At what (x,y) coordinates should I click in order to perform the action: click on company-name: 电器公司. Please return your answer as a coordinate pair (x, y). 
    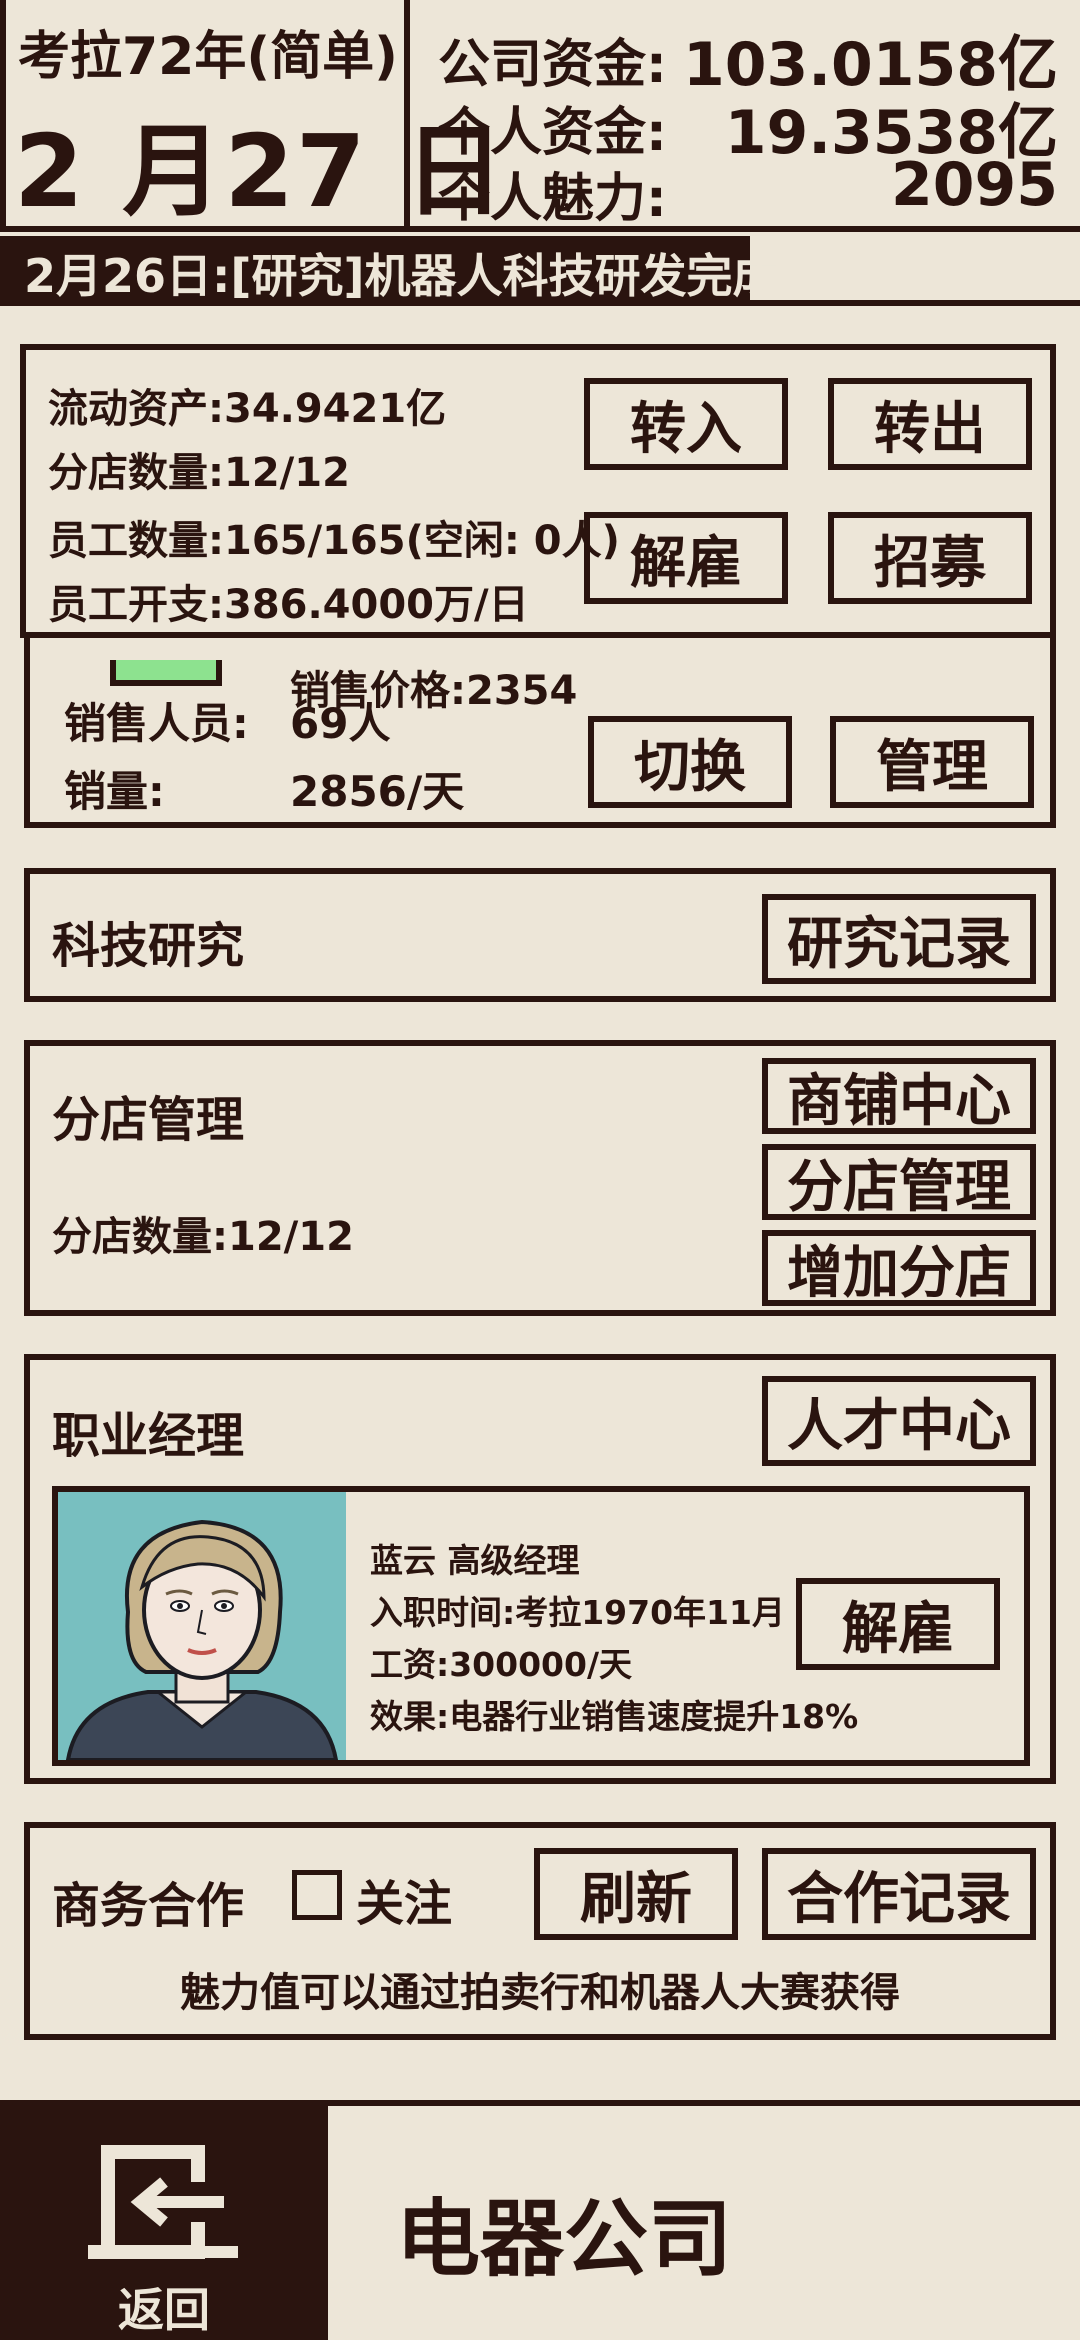
    Looking at the image, I should click on (564, 2239).